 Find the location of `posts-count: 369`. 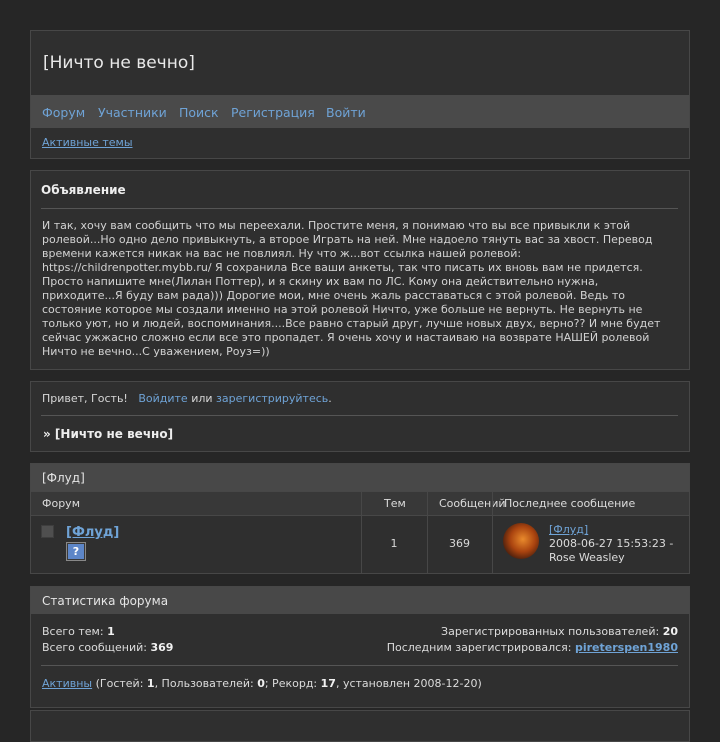

posts-count: 369 is located at coordinates (459, 543).